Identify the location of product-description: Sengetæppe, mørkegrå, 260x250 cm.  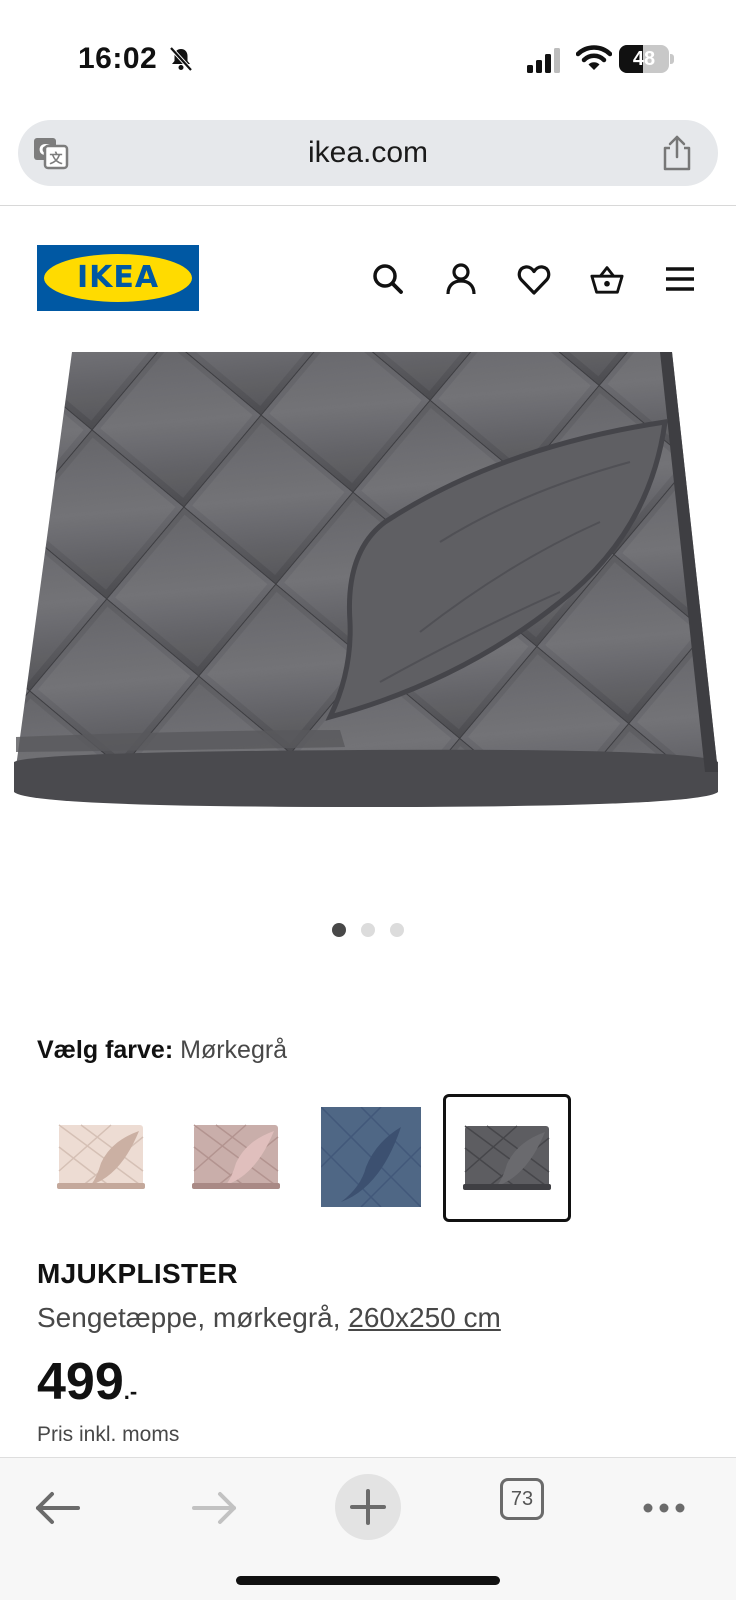
(269, 1318).